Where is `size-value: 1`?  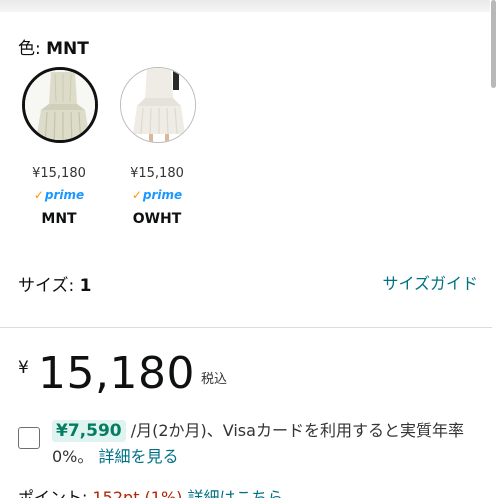 size-value: 1 is located at coordinates (85, 286).